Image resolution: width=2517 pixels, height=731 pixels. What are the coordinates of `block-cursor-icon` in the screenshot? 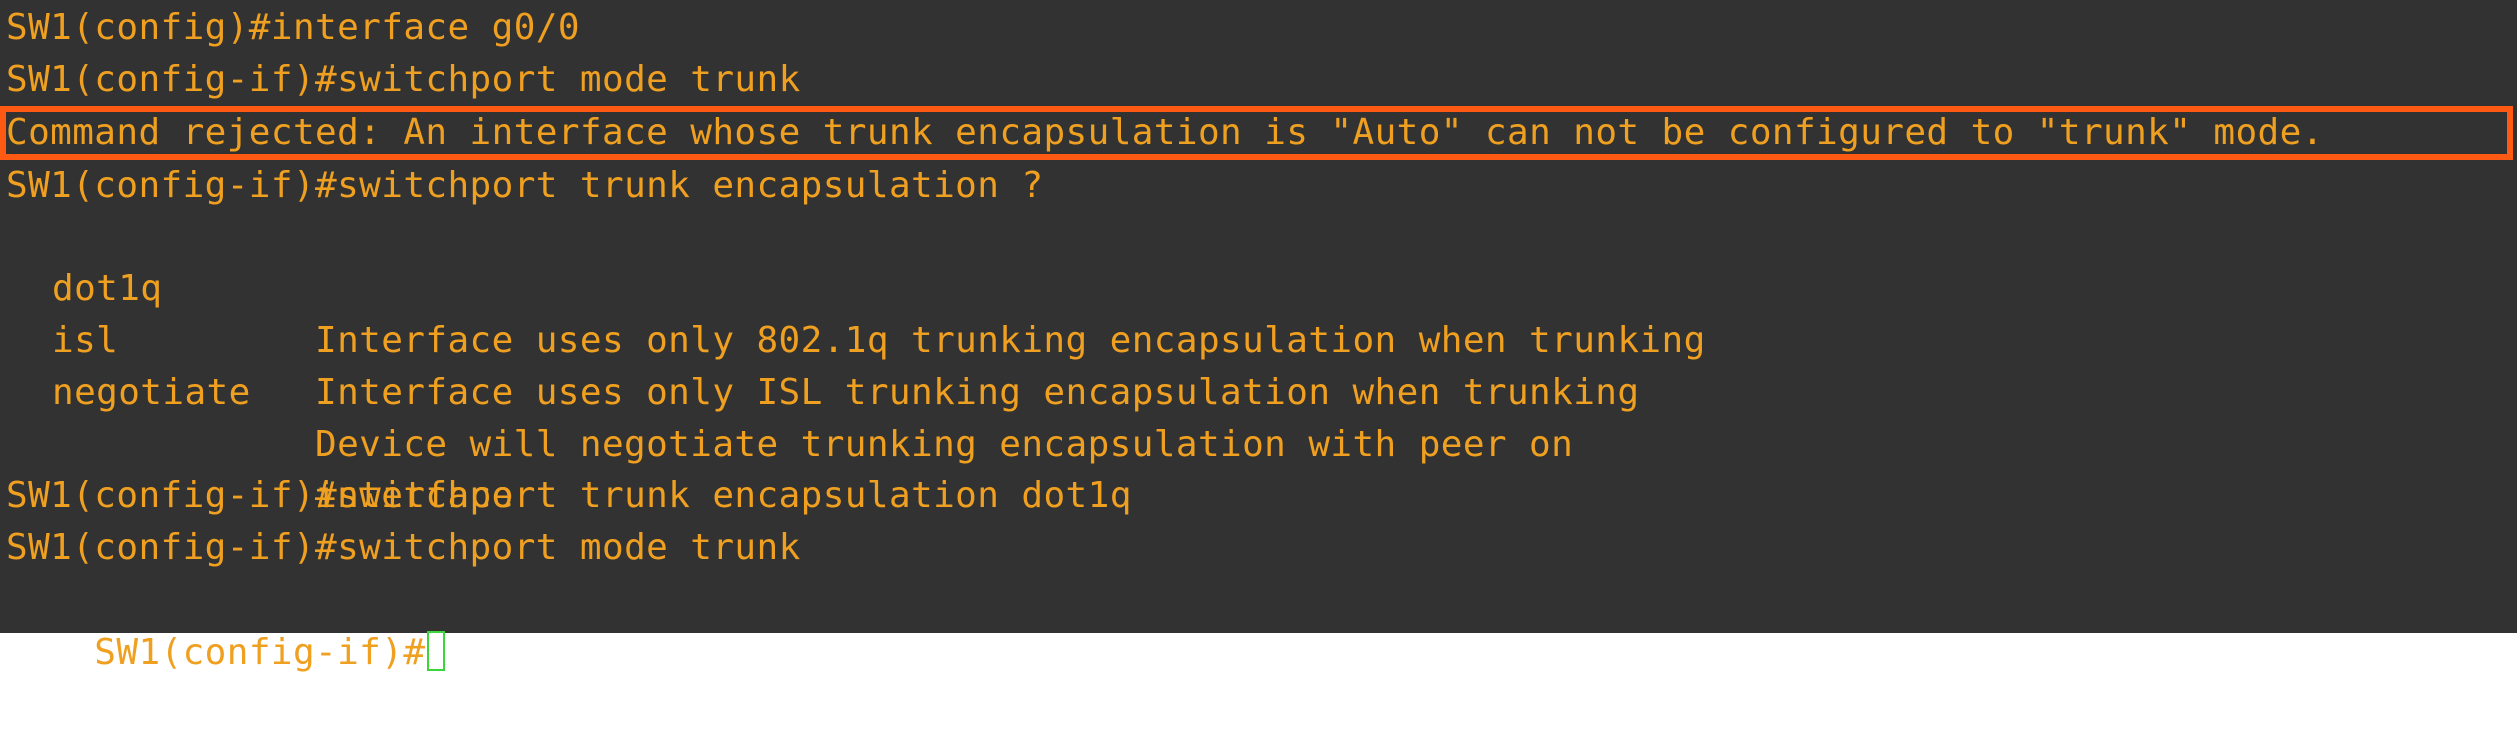 It's located at (436, 651).